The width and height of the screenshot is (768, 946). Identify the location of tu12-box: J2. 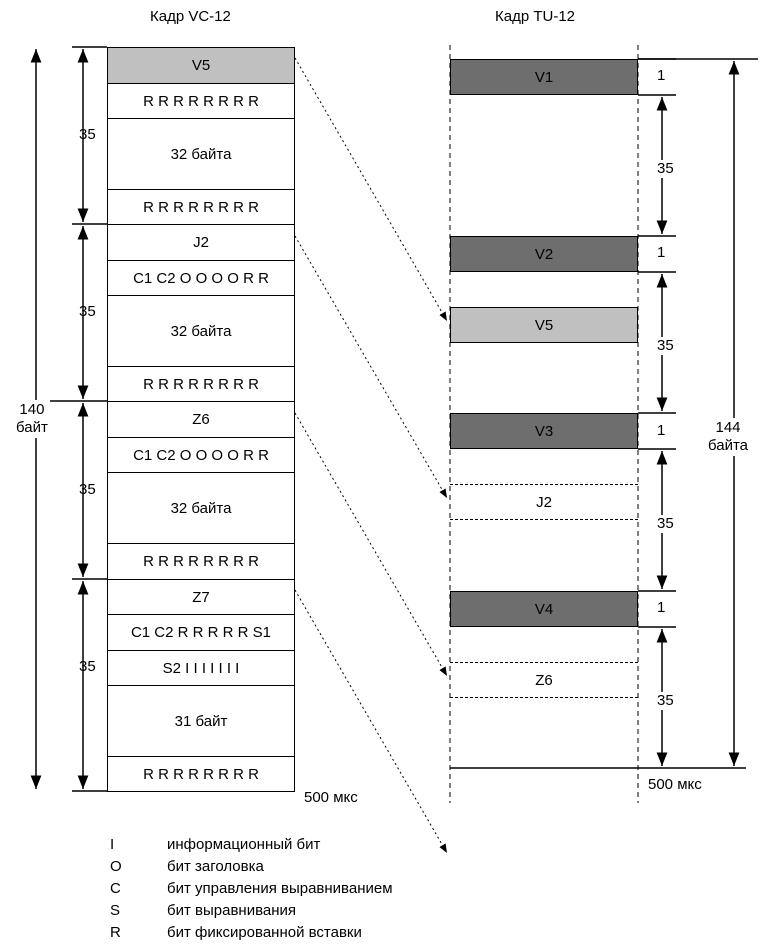
(544, 502).